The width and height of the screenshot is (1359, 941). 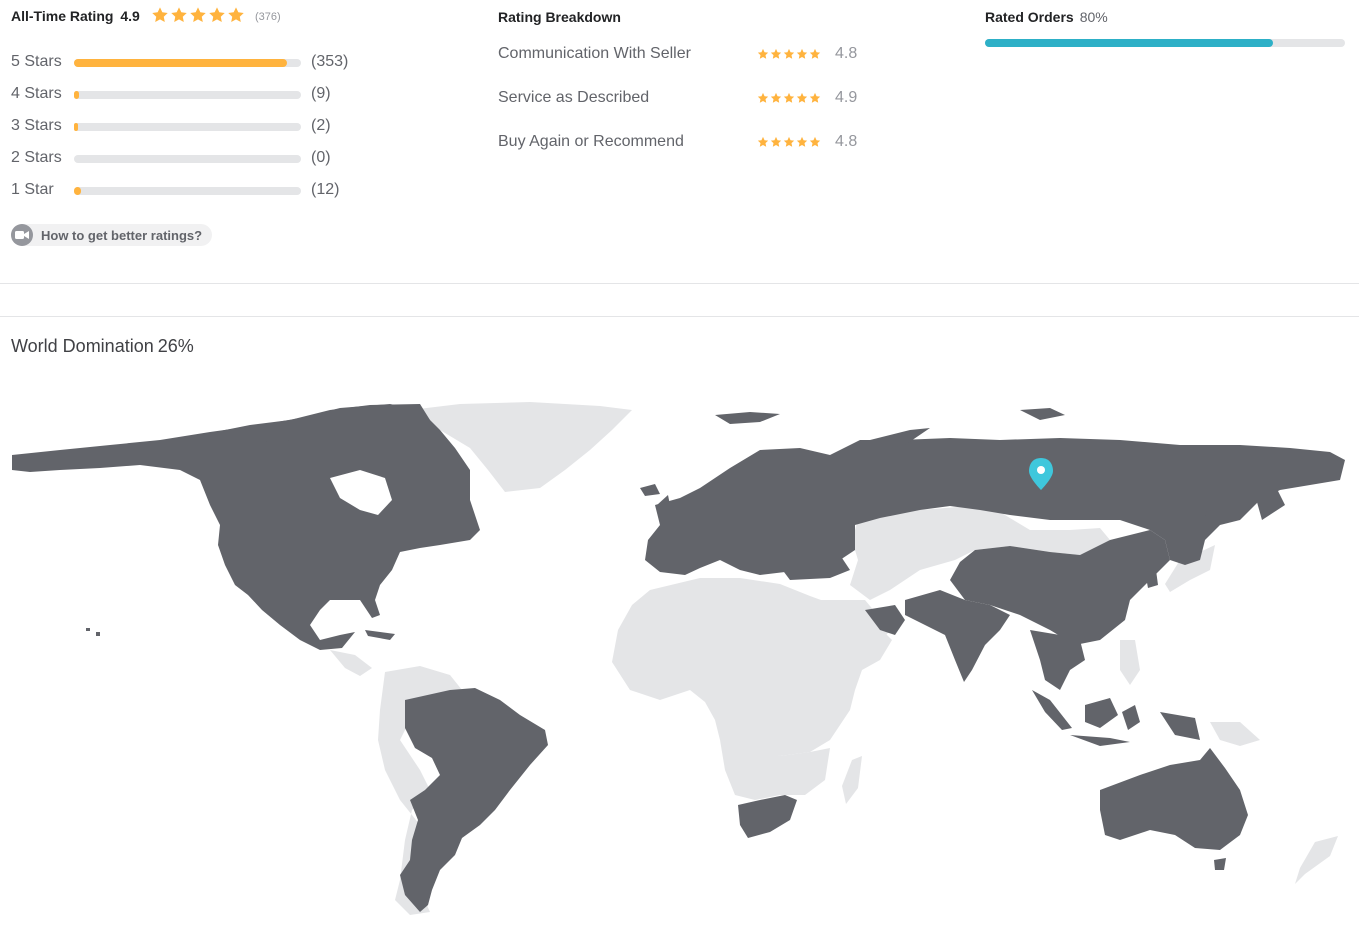 I want to click on star-distribution-row: 4 Stars (9), so click(x=191, y=94).